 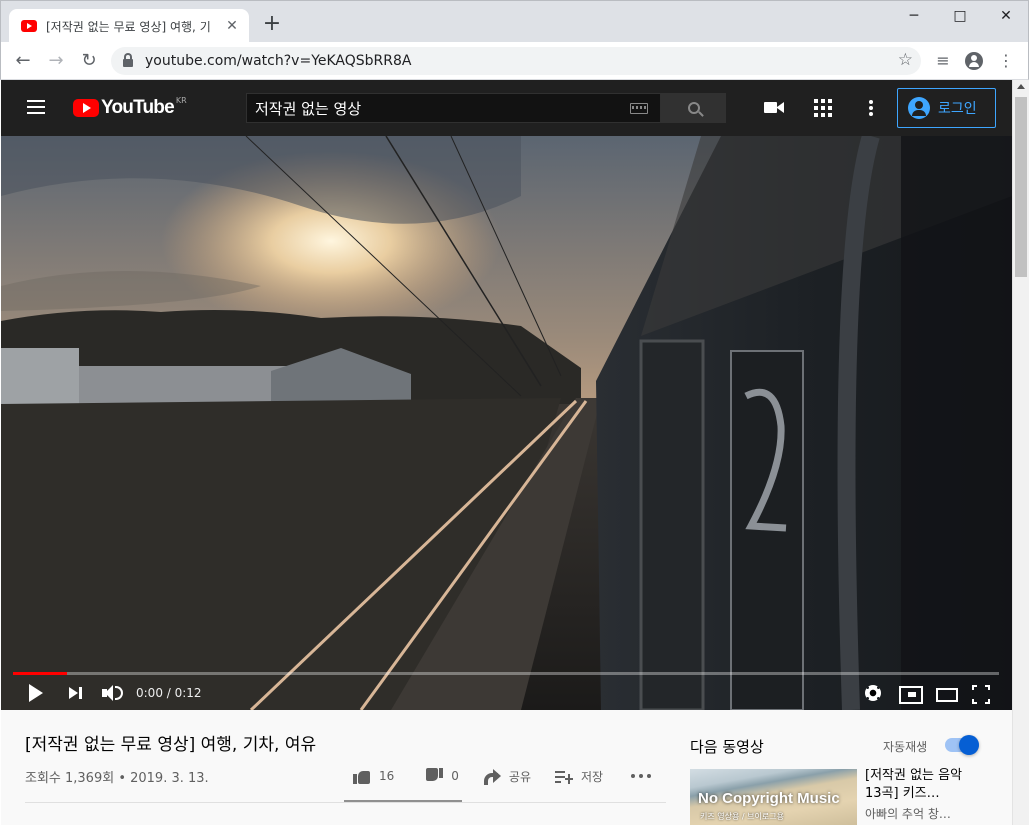 I want to click on volume-icon, so click(x=113, y=693).